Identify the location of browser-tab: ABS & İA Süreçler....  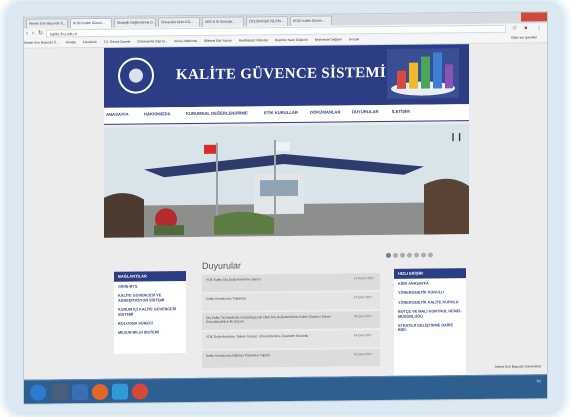
(223, 21).